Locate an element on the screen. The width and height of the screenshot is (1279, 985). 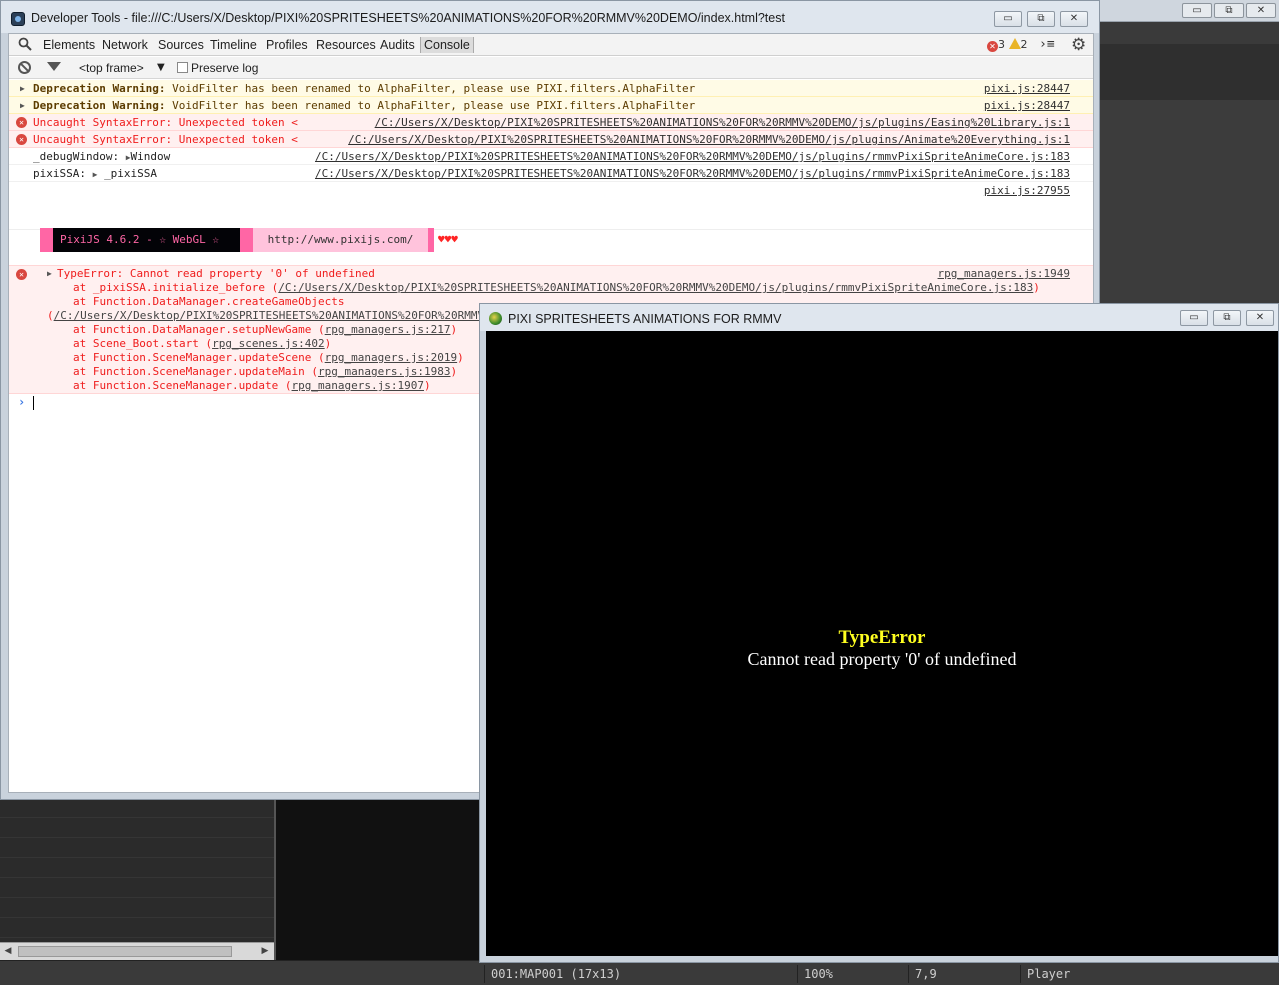
pixi-url: http://www.pixijs.com/ is located at coordinates (340, 240).